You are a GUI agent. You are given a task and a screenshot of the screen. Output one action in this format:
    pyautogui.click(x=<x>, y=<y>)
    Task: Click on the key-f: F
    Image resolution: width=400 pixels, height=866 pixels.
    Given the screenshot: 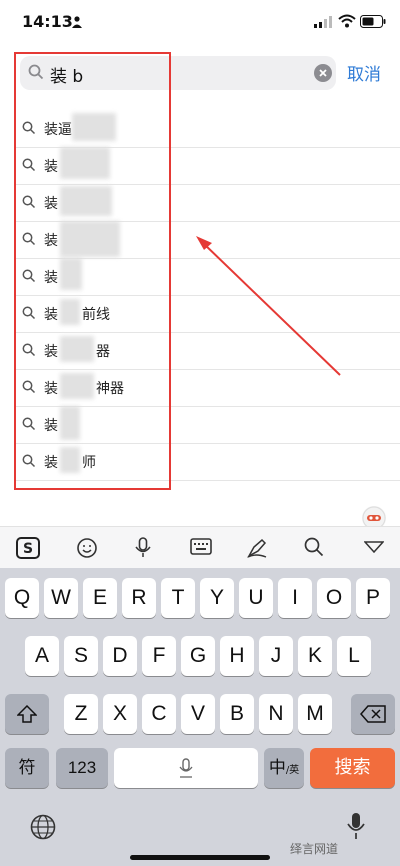 What is the action you would take?
    pyautogui.click(x=159, y=656)
    